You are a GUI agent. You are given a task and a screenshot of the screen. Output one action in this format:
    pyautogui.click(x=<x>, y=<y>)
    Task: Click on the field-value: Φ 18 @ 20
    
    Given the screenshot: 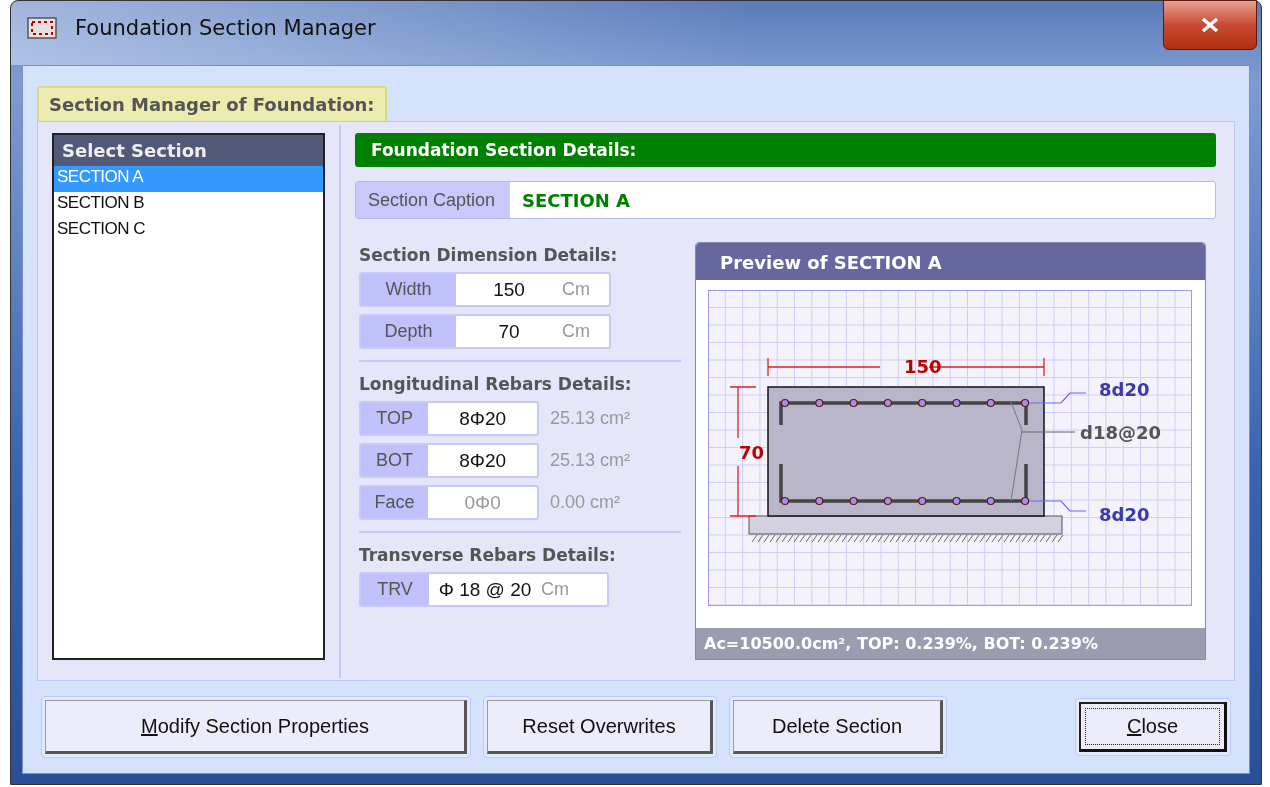 What is the action you would take?
    pyautogui.click(x=485, y=589)
    